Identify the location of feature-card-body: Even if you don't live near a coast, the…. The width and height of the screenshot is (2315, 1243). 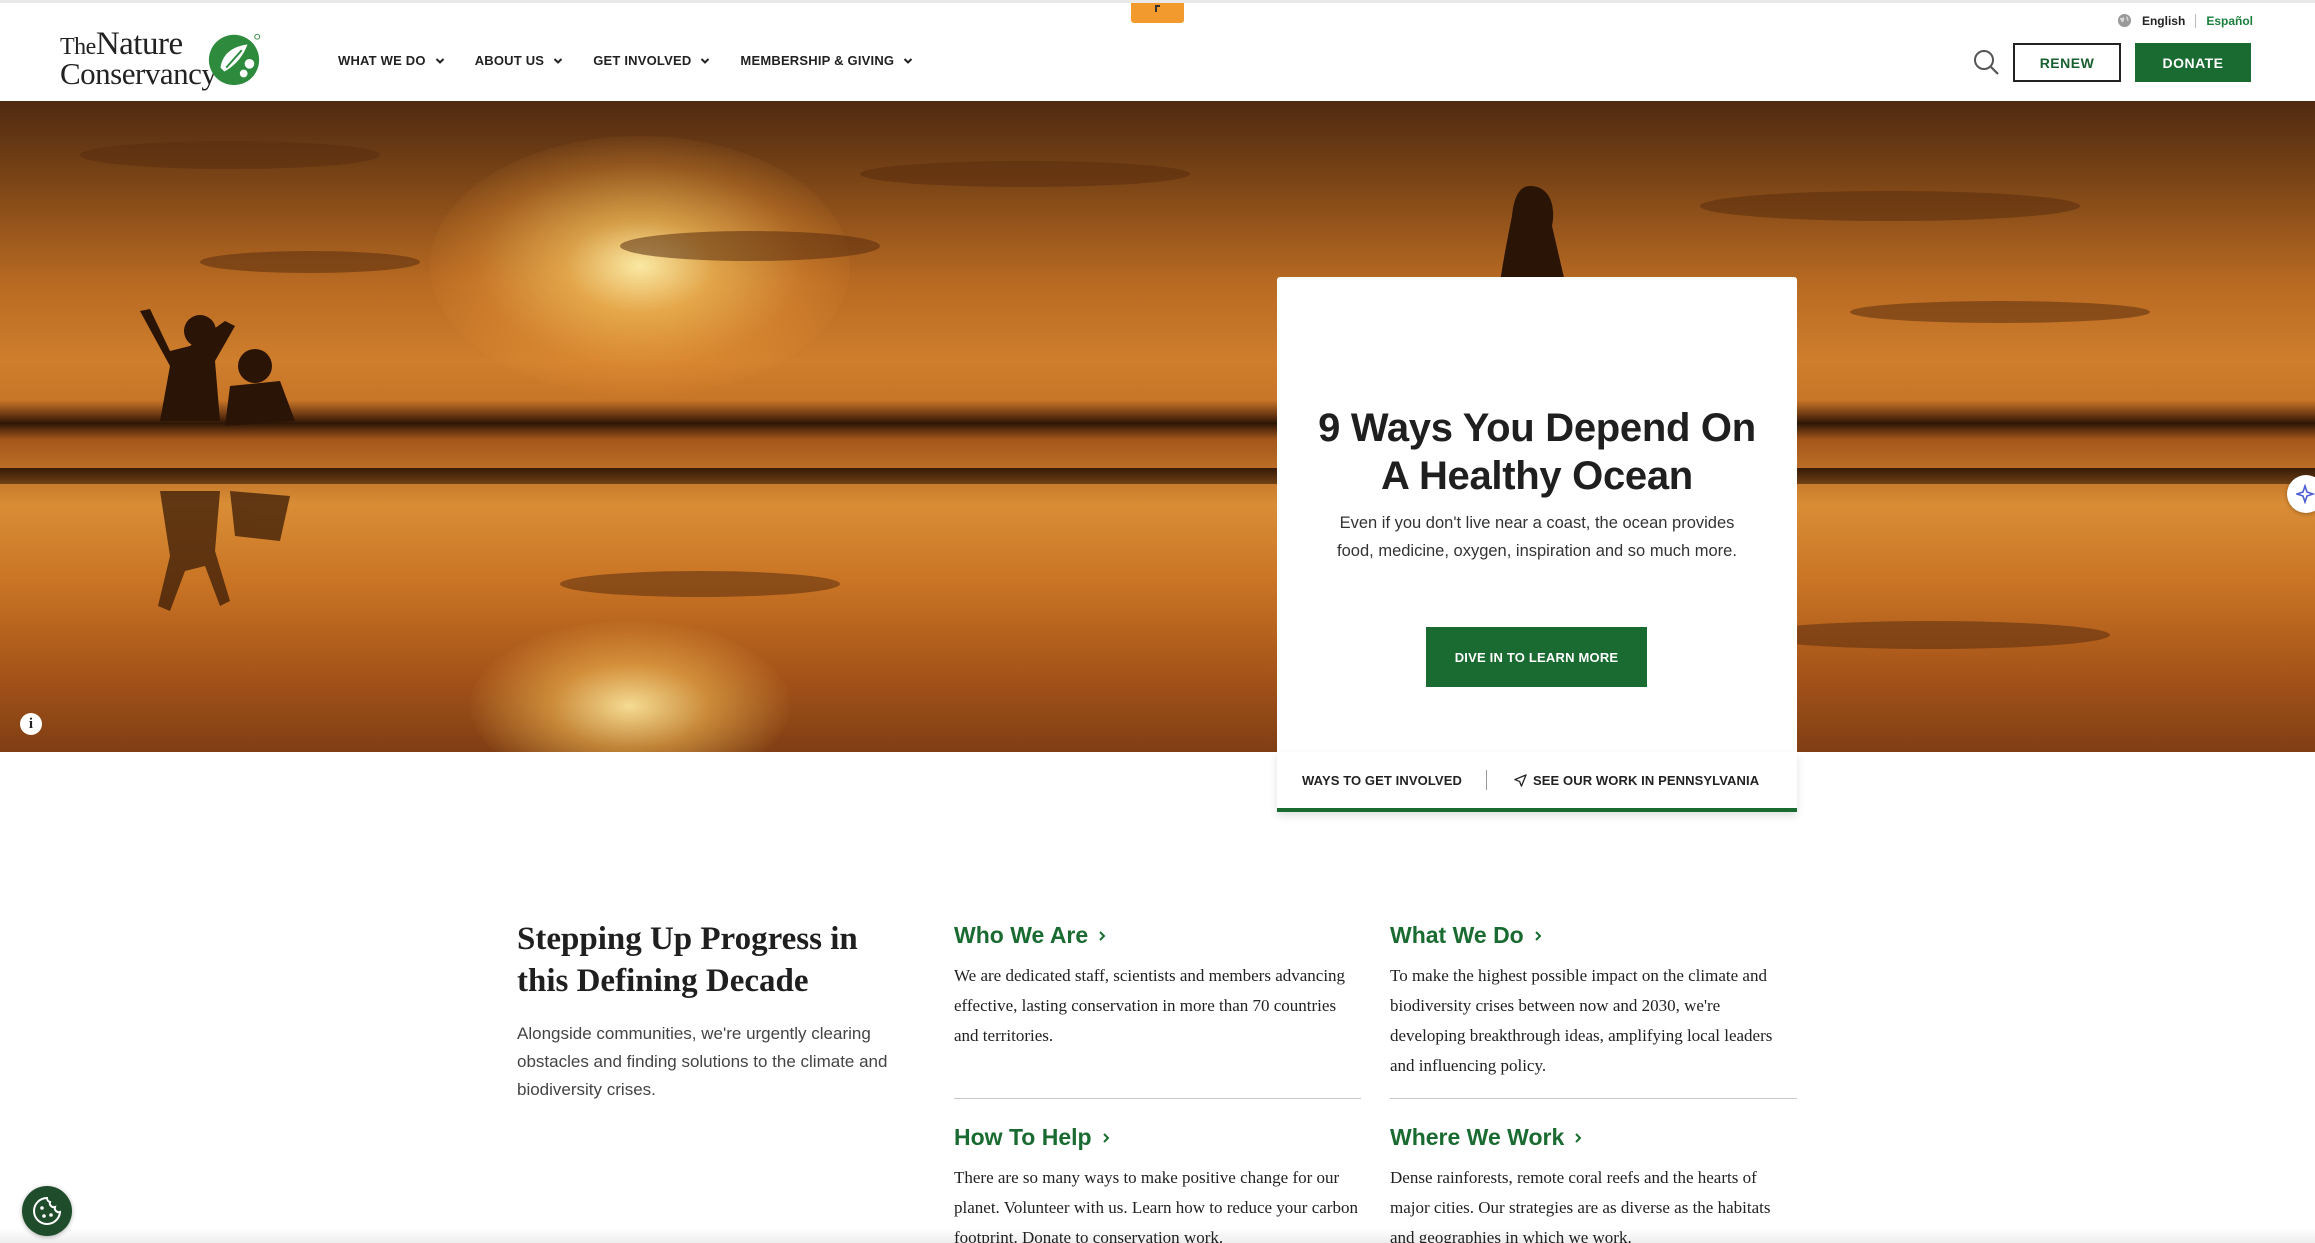
(1537, 537).